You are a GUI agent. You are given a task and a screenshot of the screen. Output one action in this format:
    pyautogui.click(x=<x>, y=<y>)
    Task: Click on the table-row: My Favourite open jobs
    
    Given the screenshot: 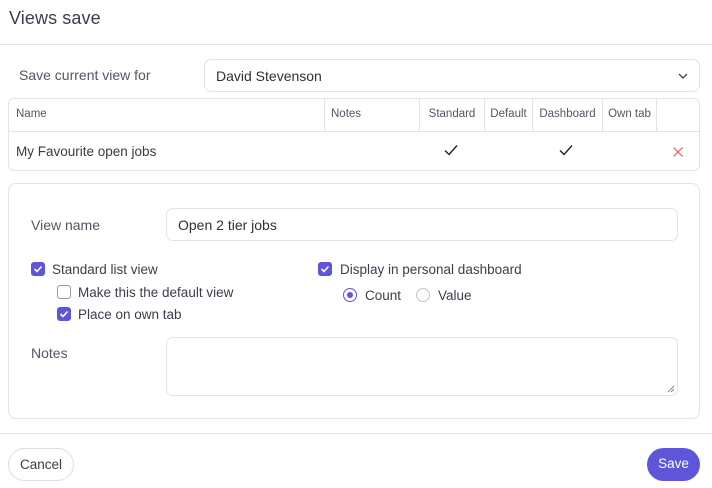 What is the action you would take?
    pyautogui.click(x=86, y=151)
    